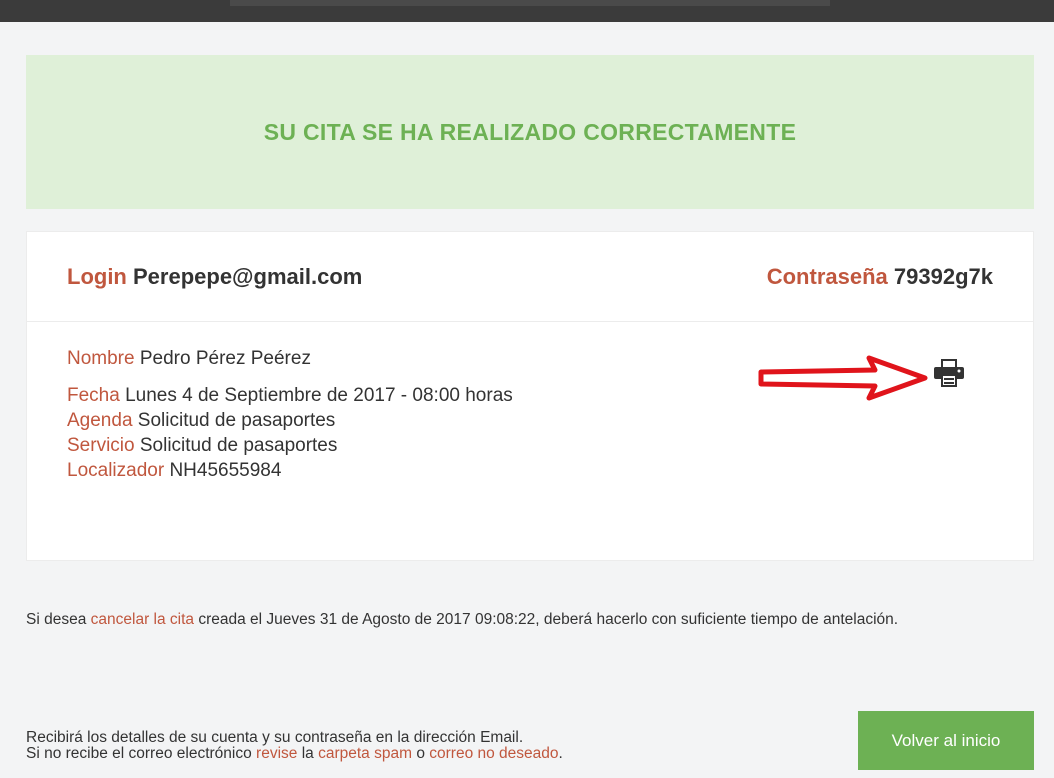  Describe the element at coordinates (827, 276) in the screenshot. I see `password-label: Contraseña` at that location.